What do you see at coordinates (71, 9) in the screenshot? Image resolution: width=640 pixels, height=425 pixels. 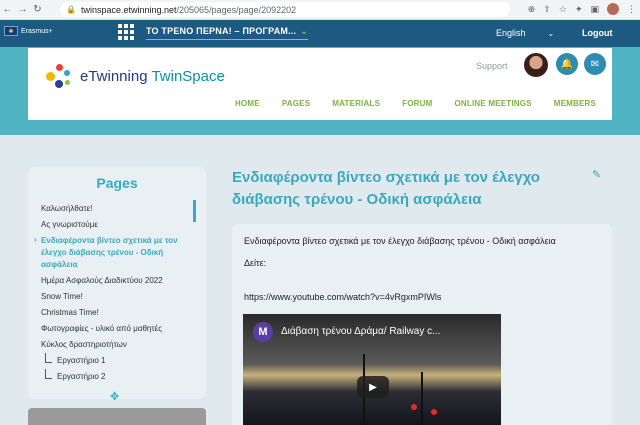 I see `lock-icon: 🔒` at bounding box center [71, 9].